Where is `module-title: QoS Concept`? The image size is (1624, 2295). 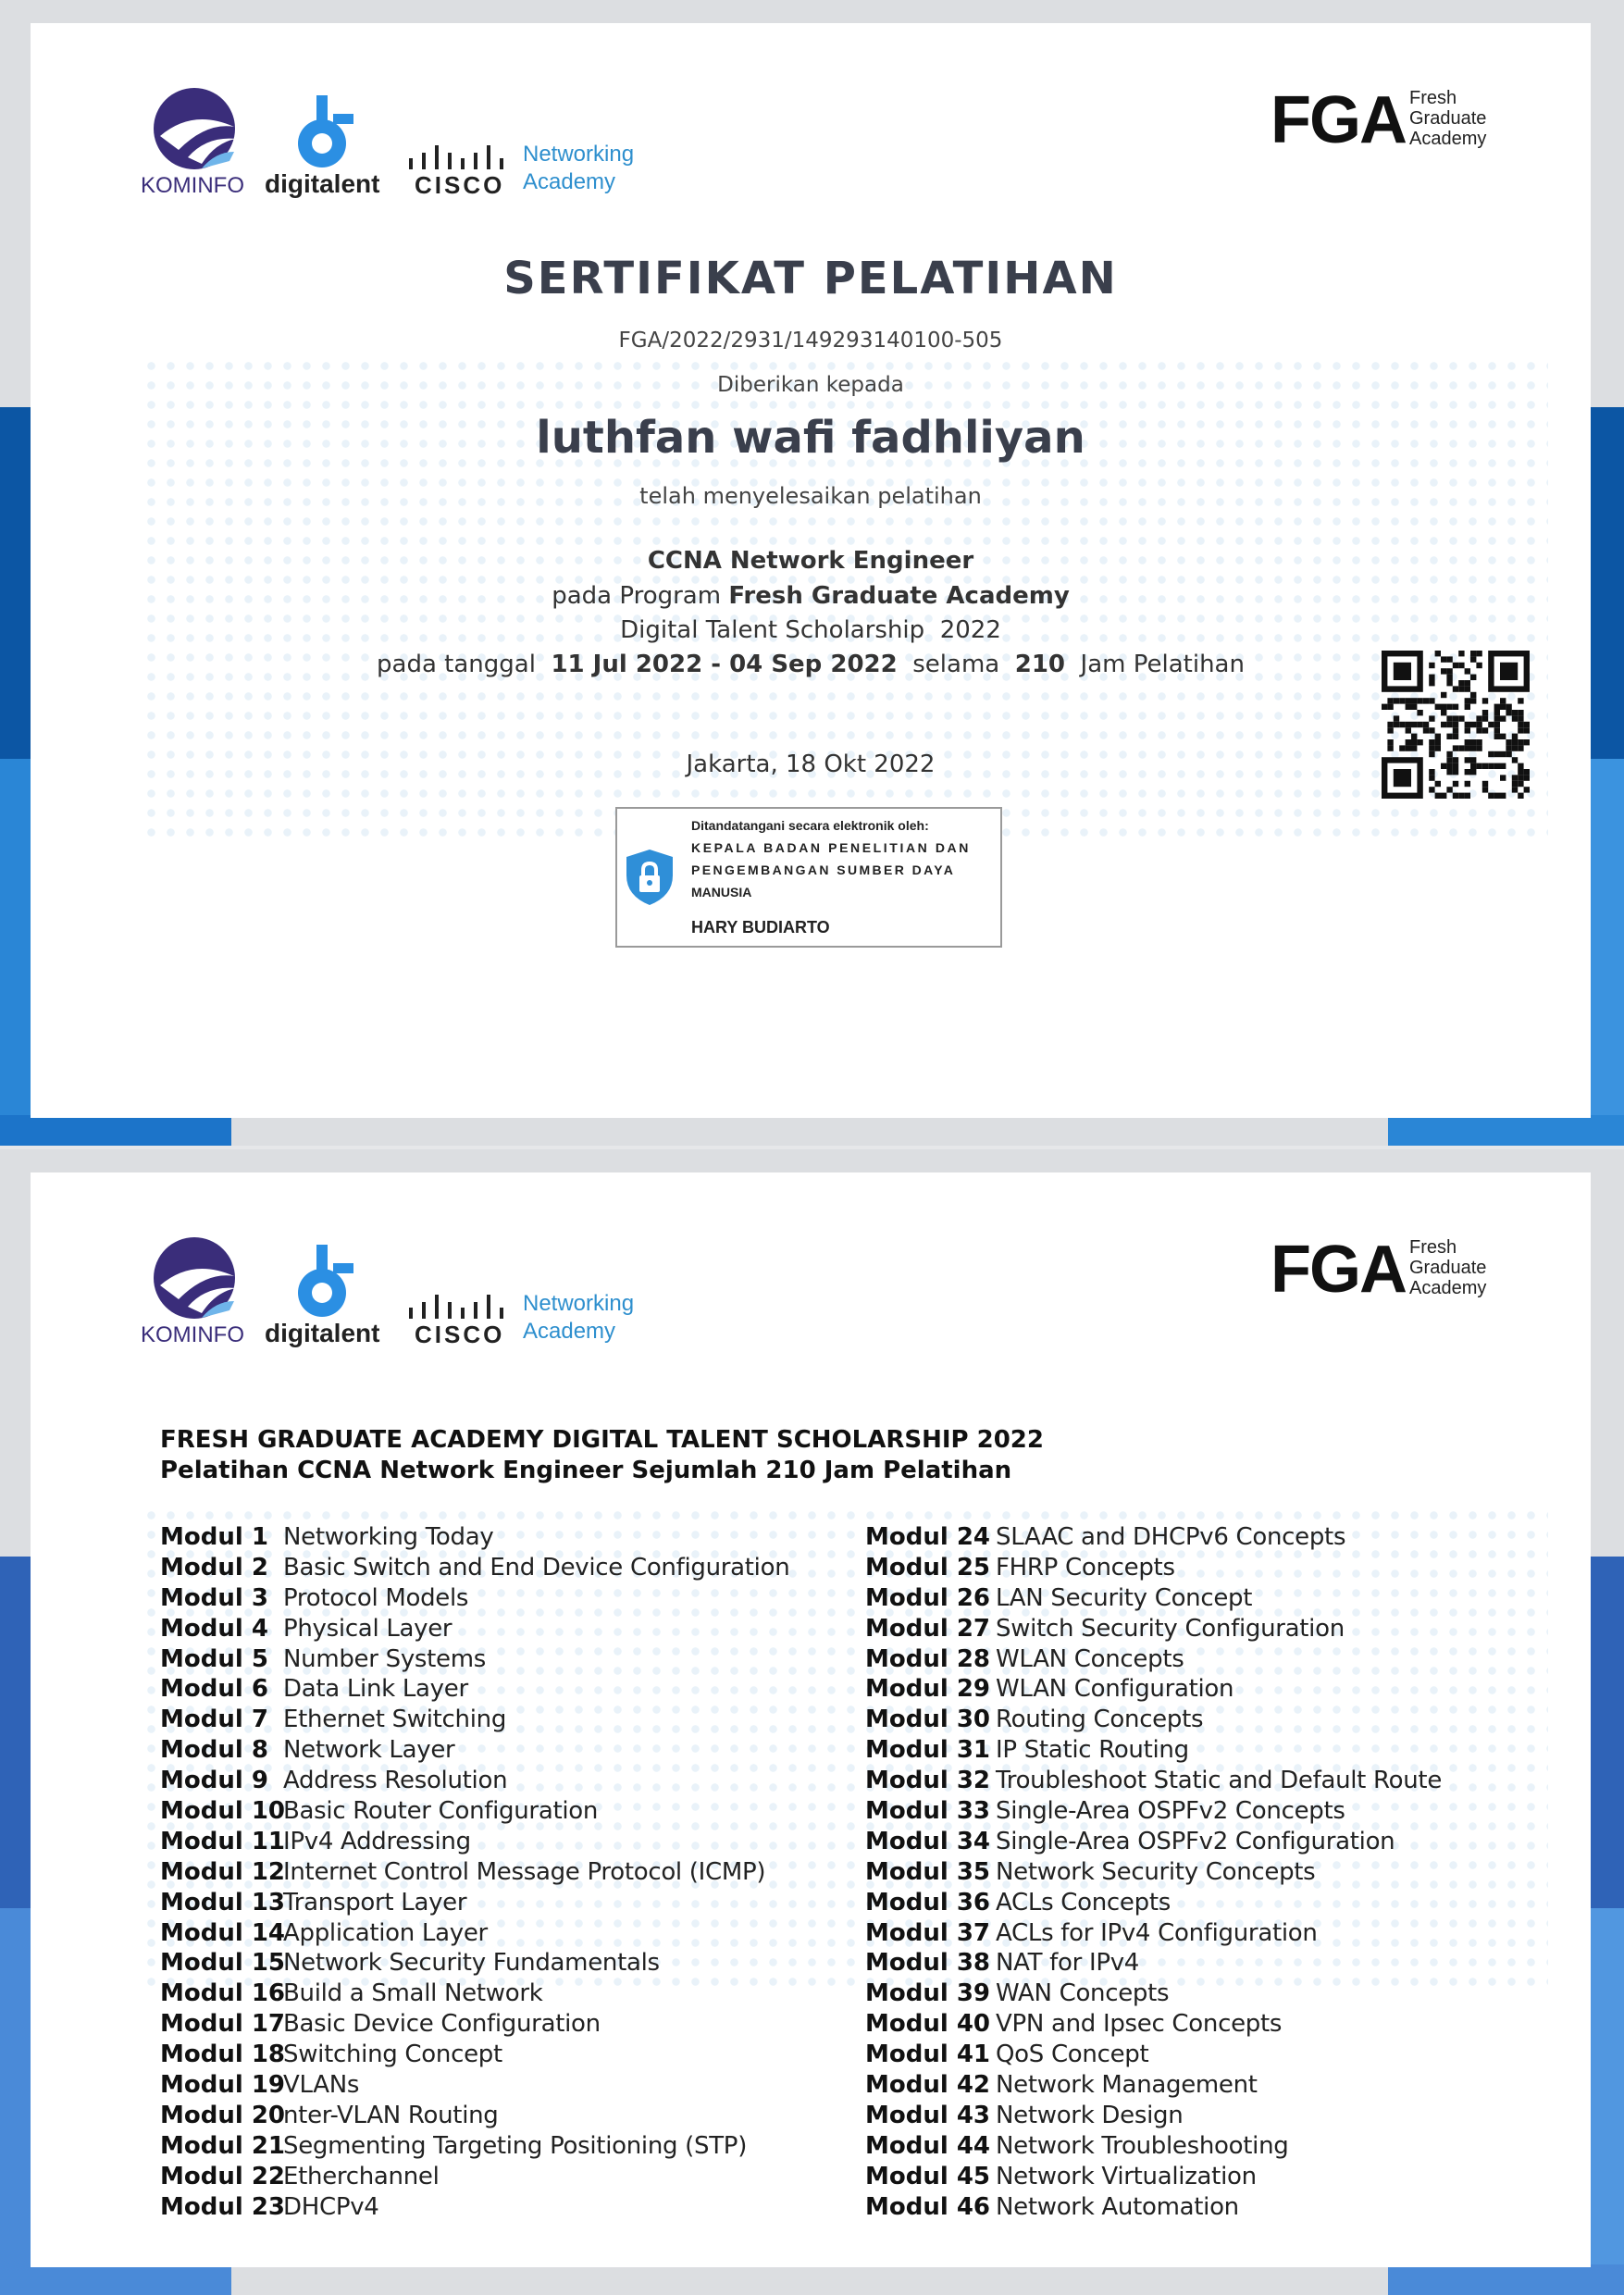 module-title: QoS Concept is located at coordinates (1072, 2055).